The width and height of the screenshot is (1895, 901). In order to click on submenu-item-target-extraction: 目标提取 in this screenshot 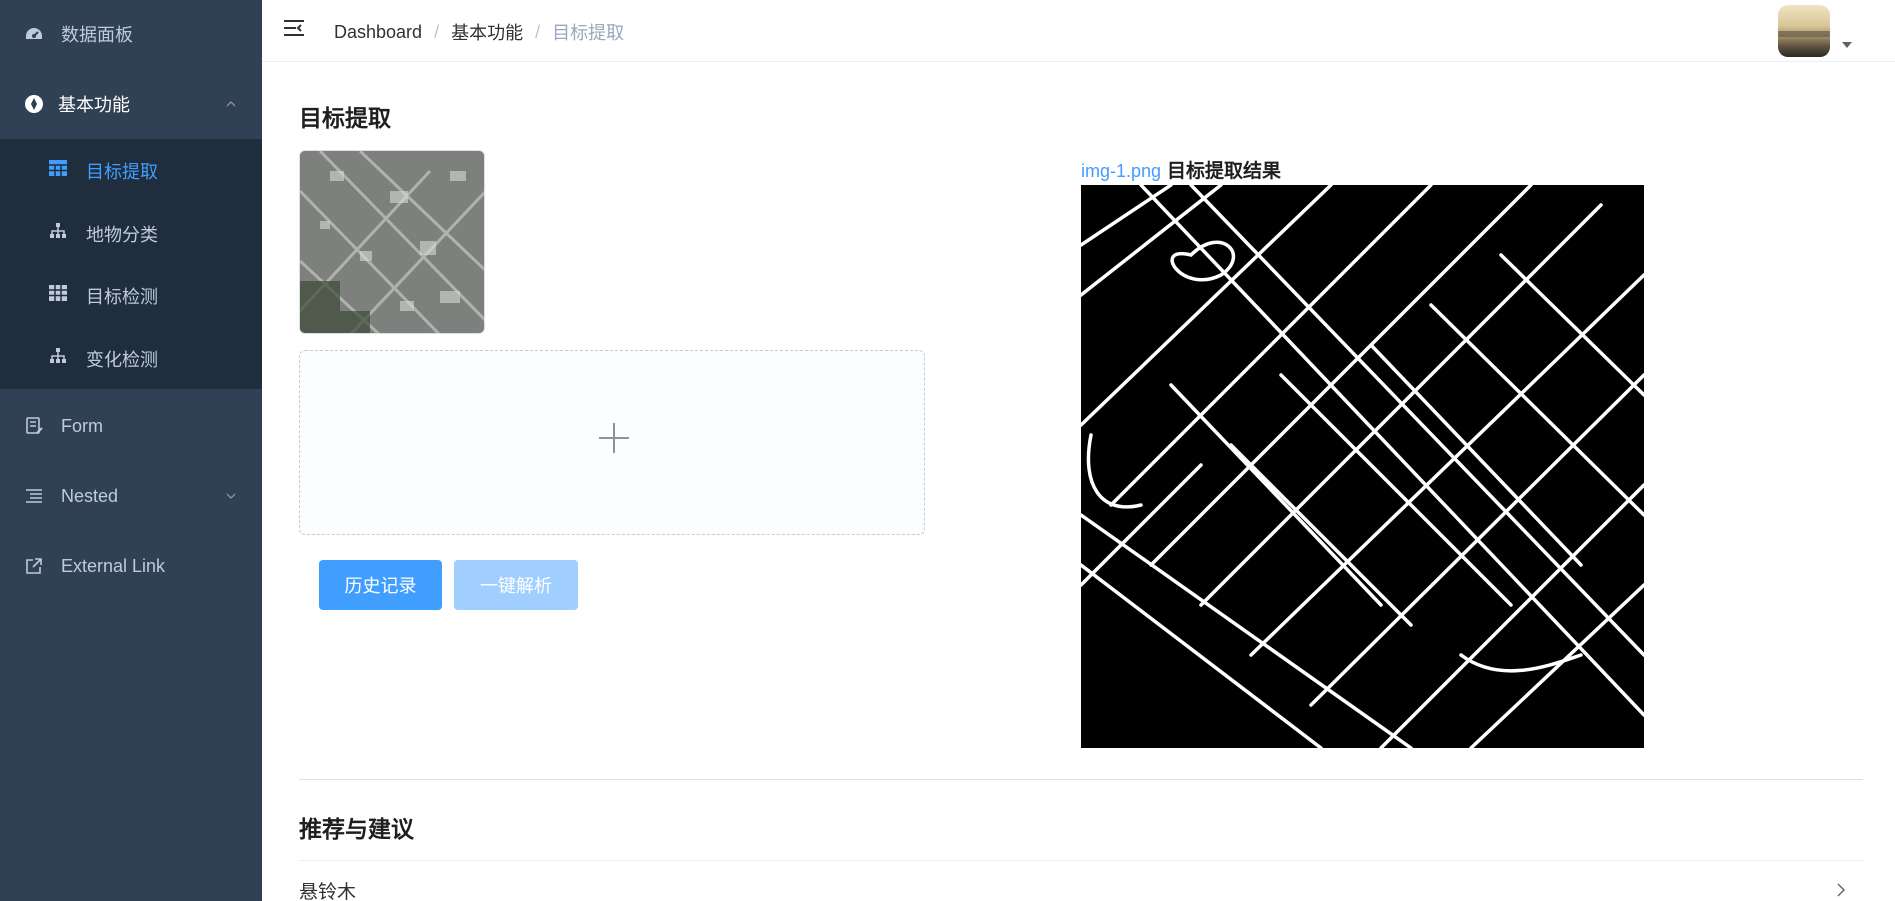, I will do `click(131, 170)`.